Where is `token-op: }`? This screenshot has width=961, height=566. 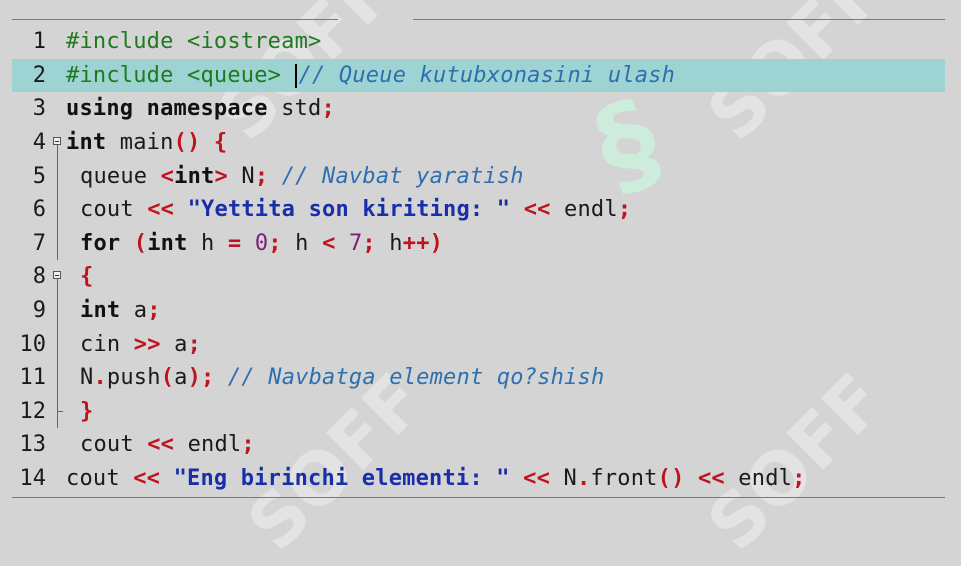
token-op: } is located at coordinates (87, 411).